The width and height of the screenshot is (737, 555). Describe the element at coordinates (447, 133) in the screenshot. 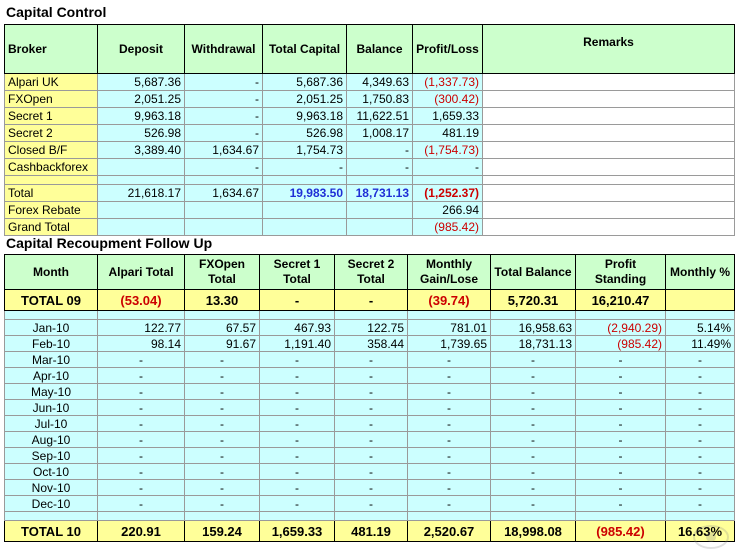

I see `cell-profit-loss: 481.19` at that location.